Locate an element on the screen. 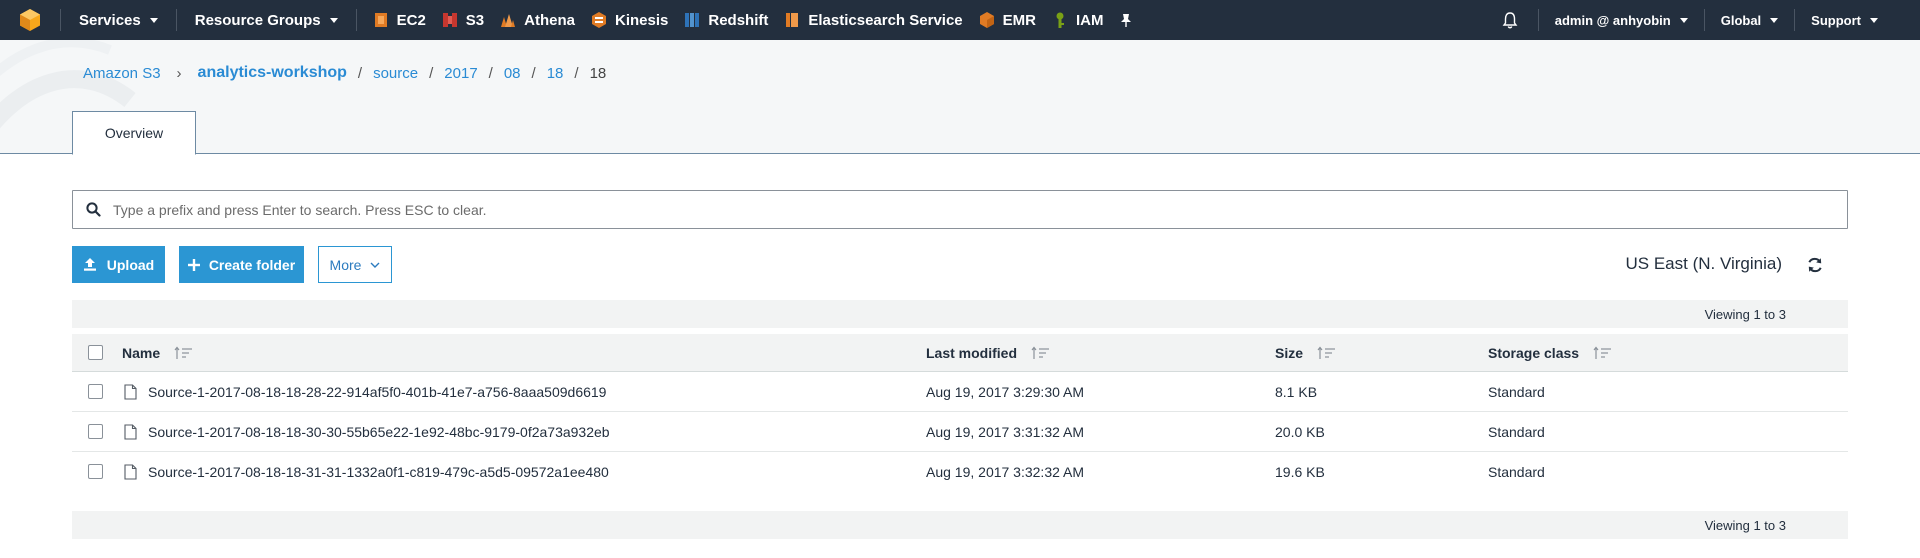  resource-groups-menu: Resource Groups is located at coordinates (266, 20).